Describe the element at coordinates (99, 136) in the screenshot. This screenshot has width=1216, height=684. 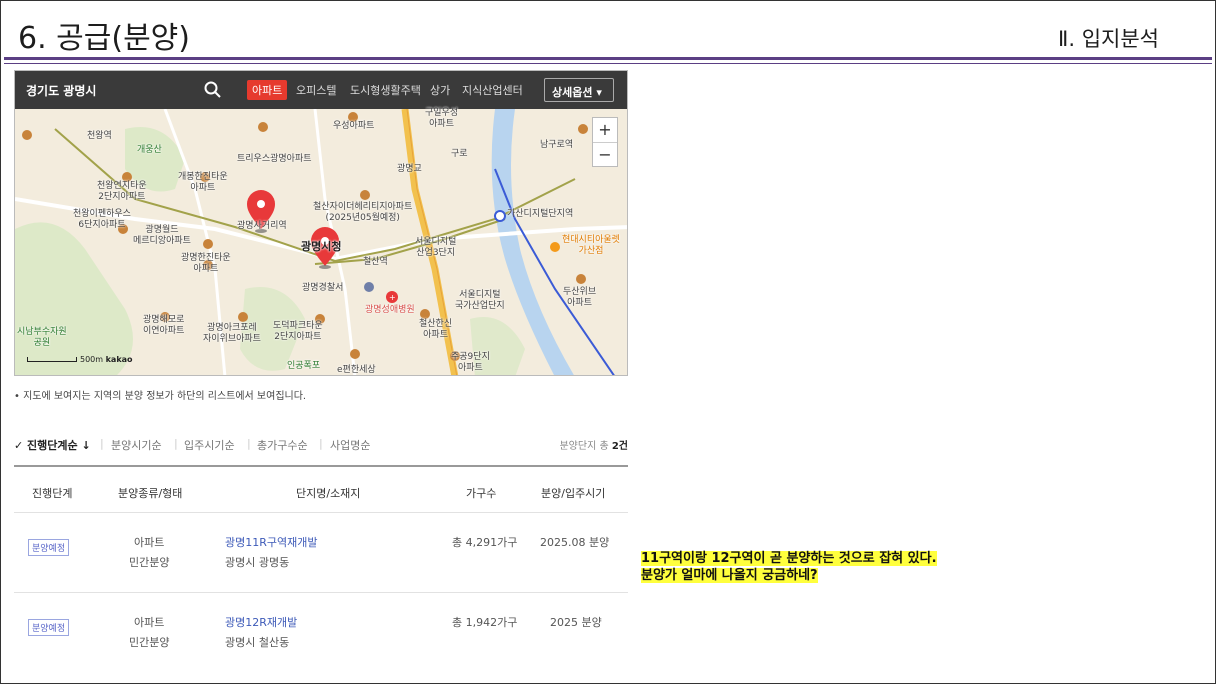
I see `map-label: 천왕역` at that location.